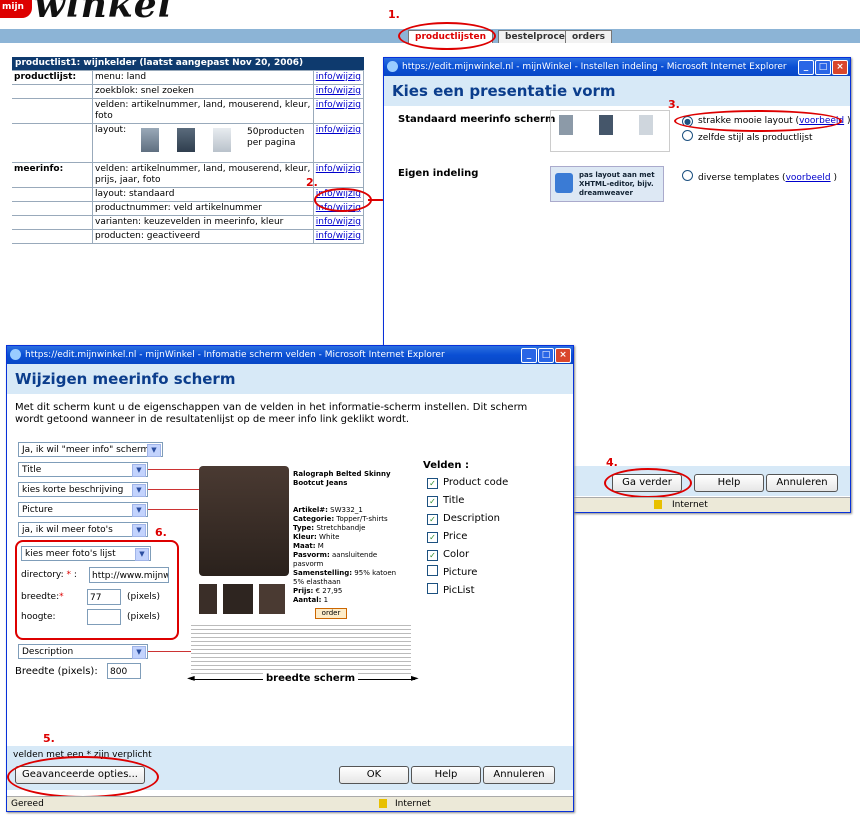 The height and width of the screenshot is (820, 860). I want to click on jacket-image, so click(244, 521).